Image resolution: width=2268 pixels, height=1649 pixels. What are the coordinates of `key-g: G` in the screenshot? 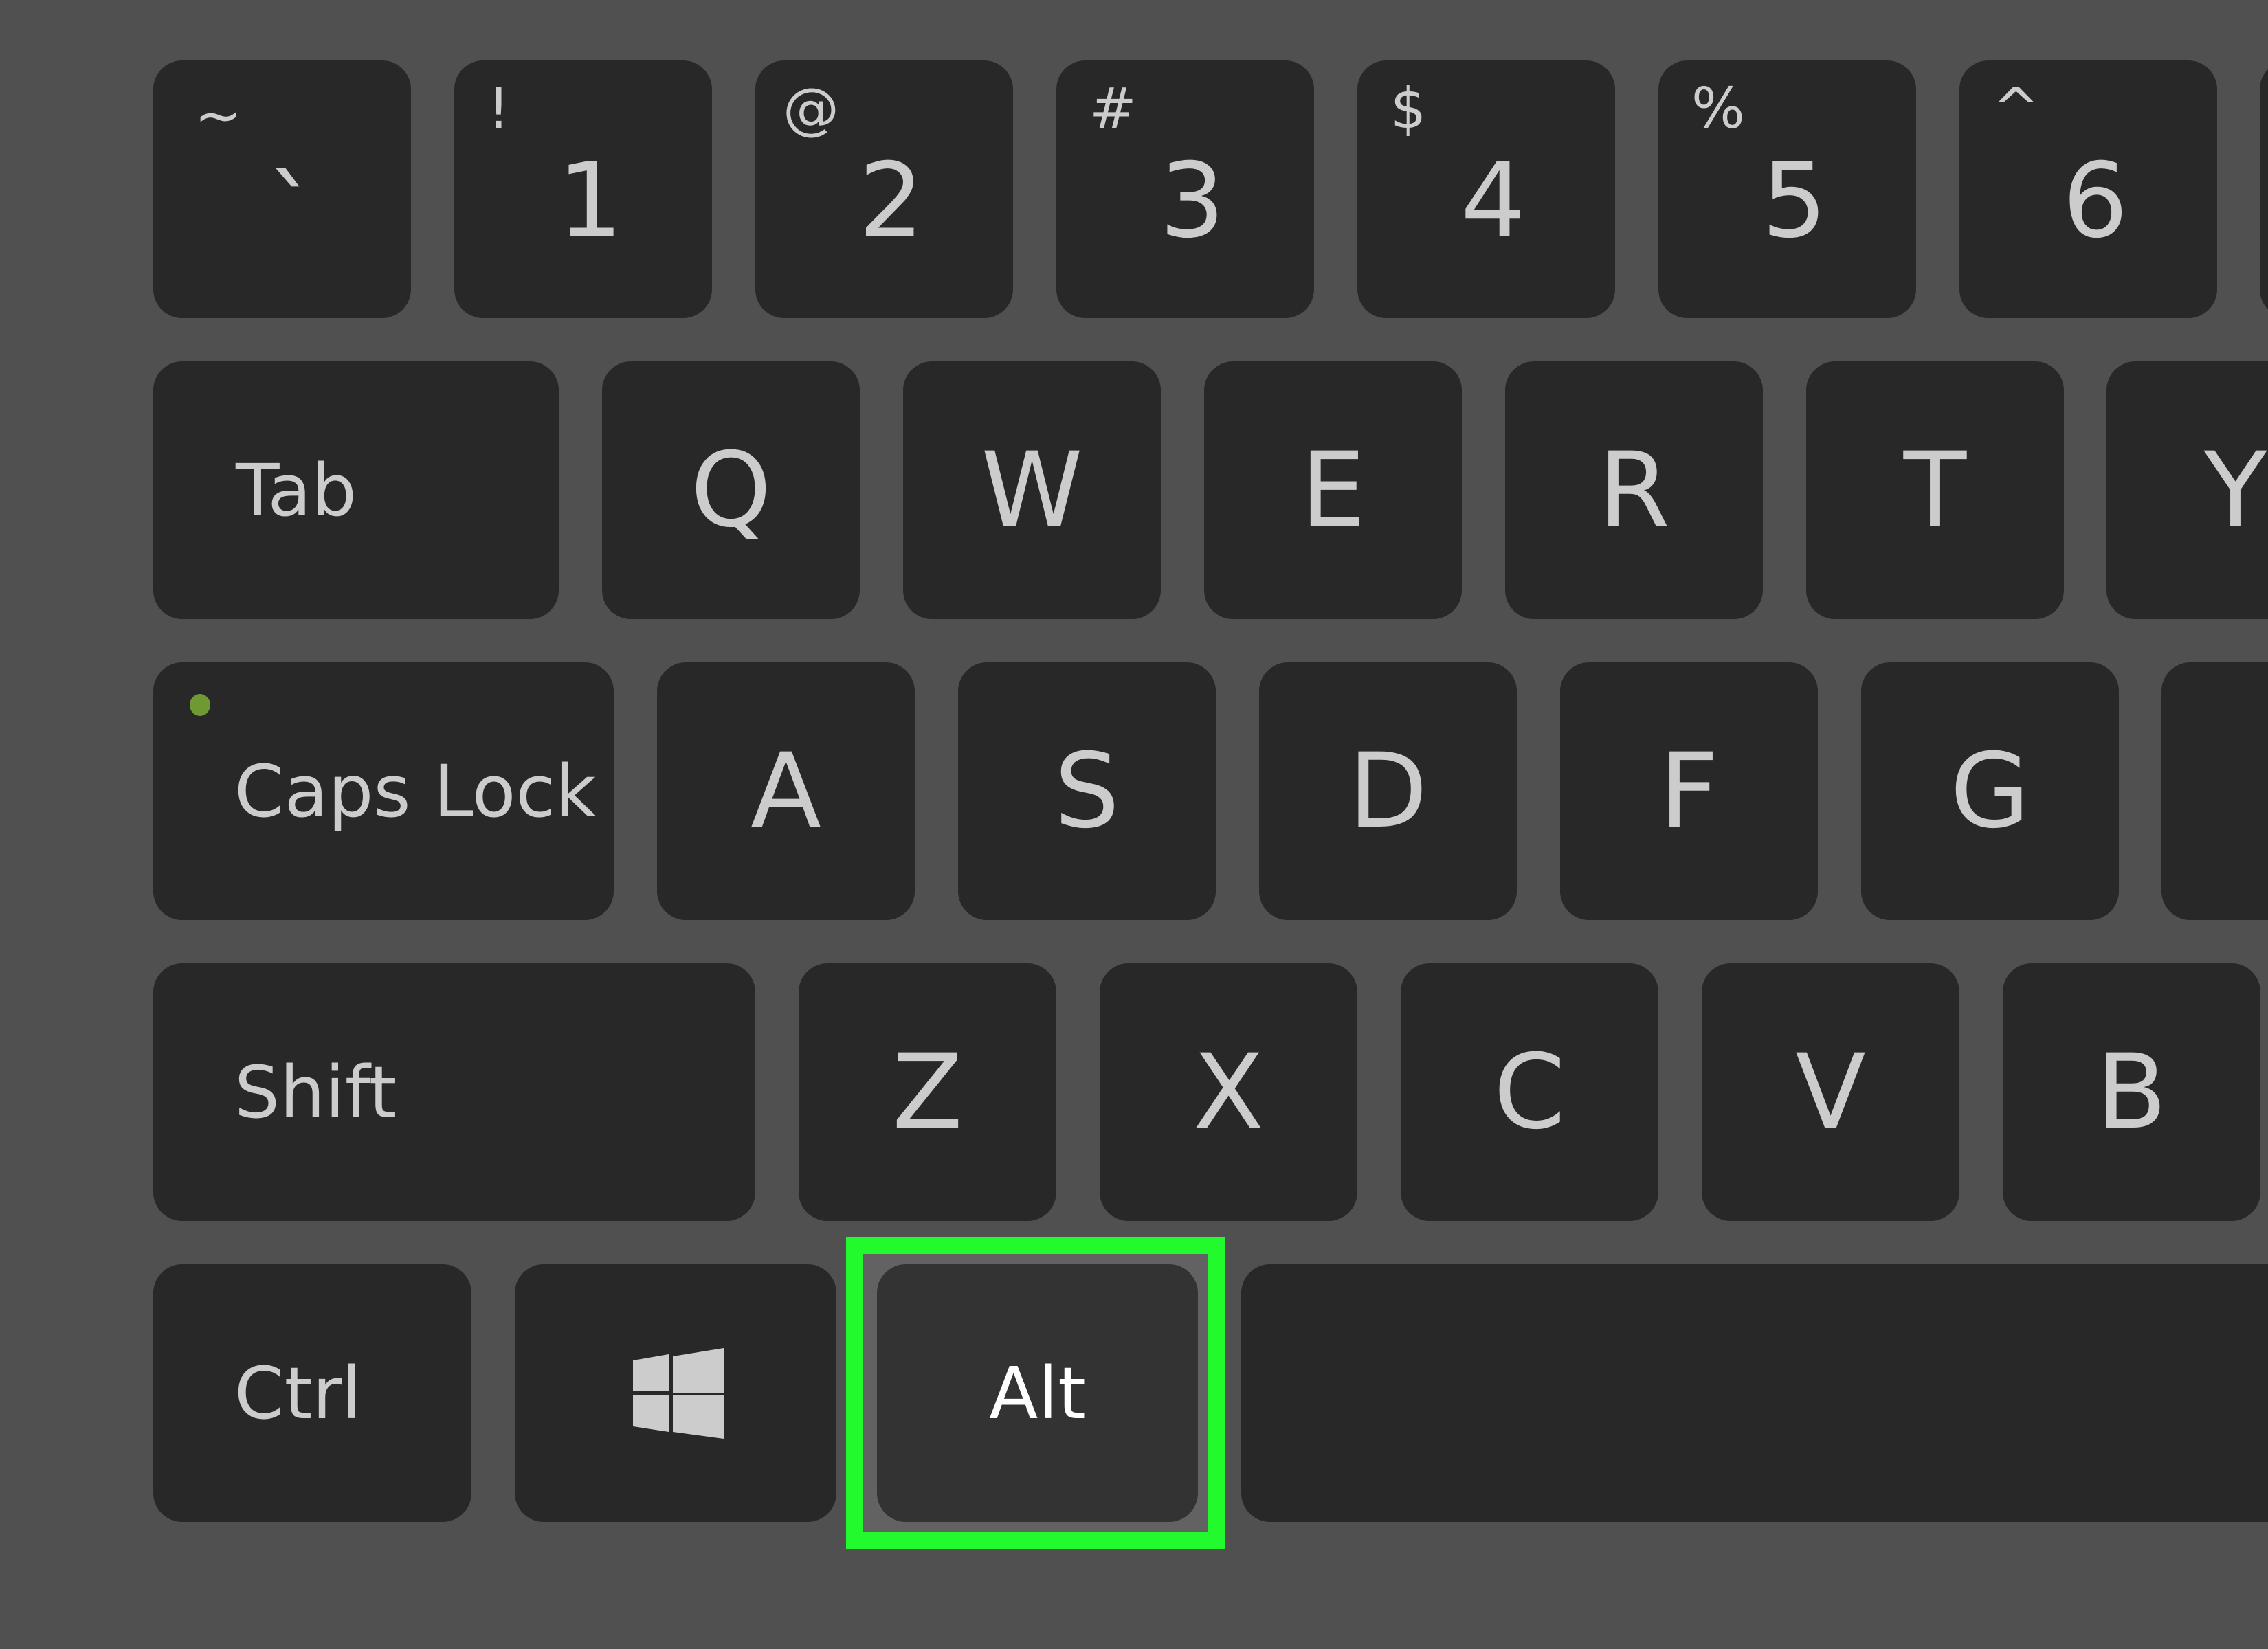 It's located at (1990, 791).